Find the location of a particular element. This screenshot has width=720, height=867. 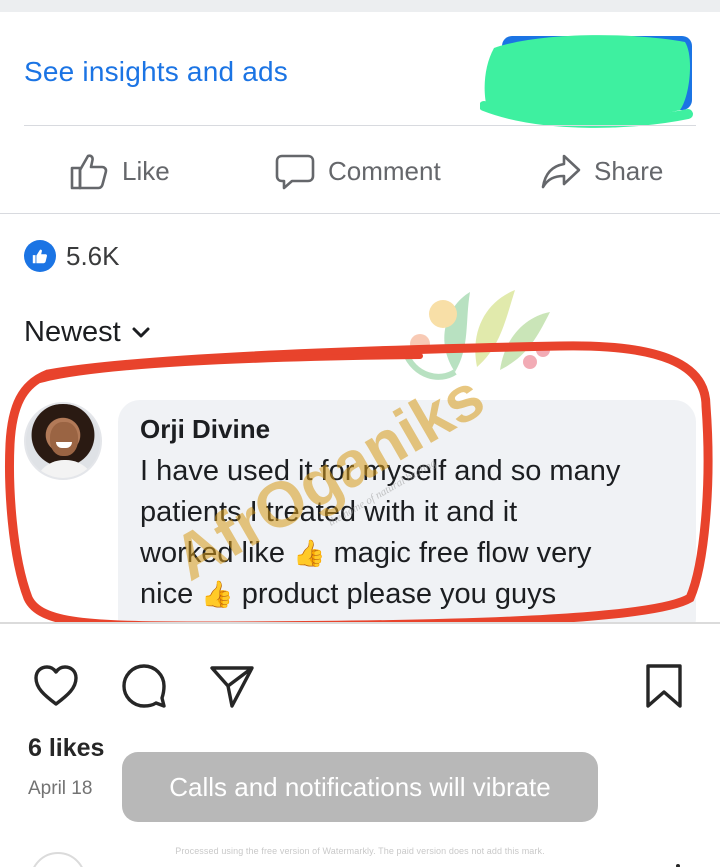

comment-line: nice 👍 product please you guys is located at coordinates (407, 594).